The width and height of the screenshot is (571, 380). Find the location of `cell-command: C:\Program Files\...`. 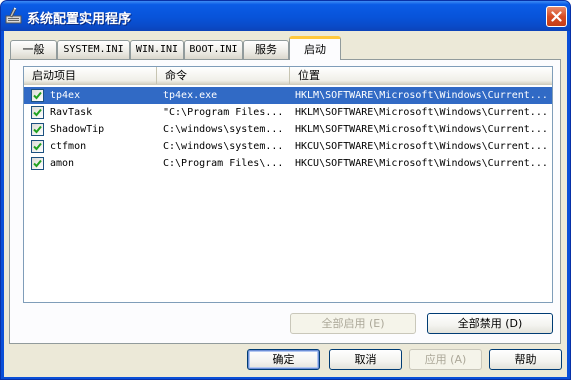

cell-command: C:\Program Files\... is located at coordinates (223, 163).